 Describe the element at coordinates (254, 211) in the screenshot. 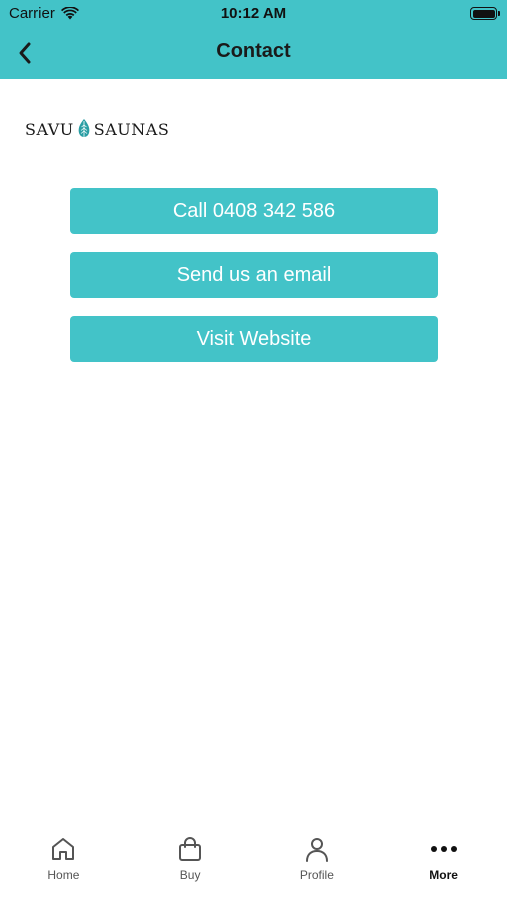

I see `call-button: Call 0408 342 586` at that location.